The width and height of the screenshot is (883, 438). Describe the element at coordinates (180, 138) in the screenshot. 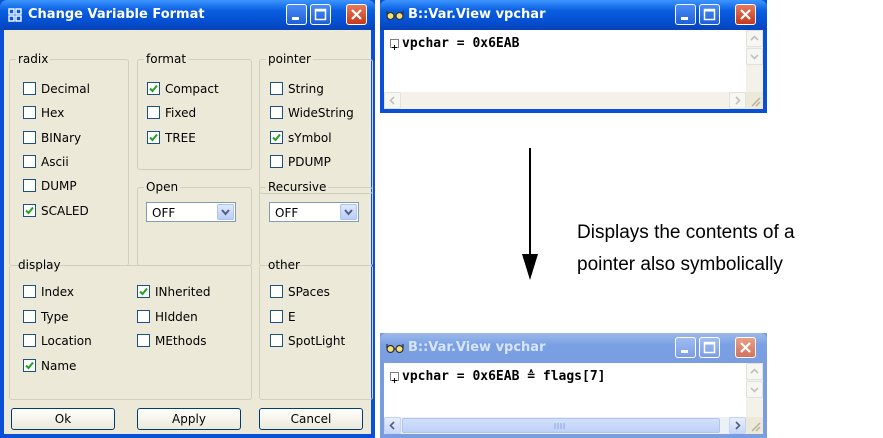

I see `checkbox-label: TREE` at that location.